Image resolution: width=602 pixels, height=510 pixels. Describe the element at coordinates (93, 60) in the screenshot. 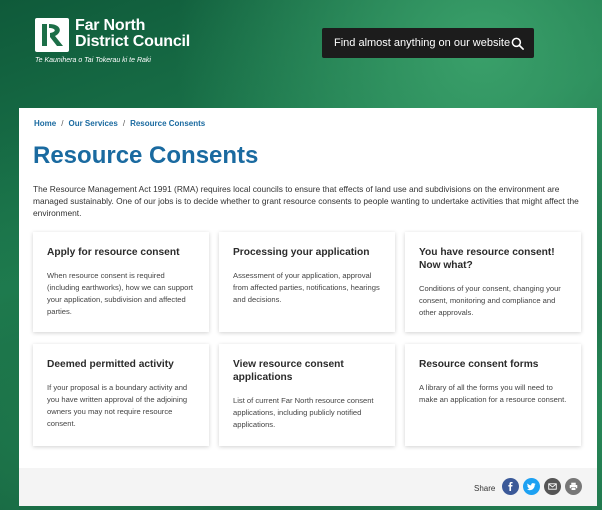

I see `logo-tagline: Te Kaunihera o Tai Tokerau ki te Raki` at that location.